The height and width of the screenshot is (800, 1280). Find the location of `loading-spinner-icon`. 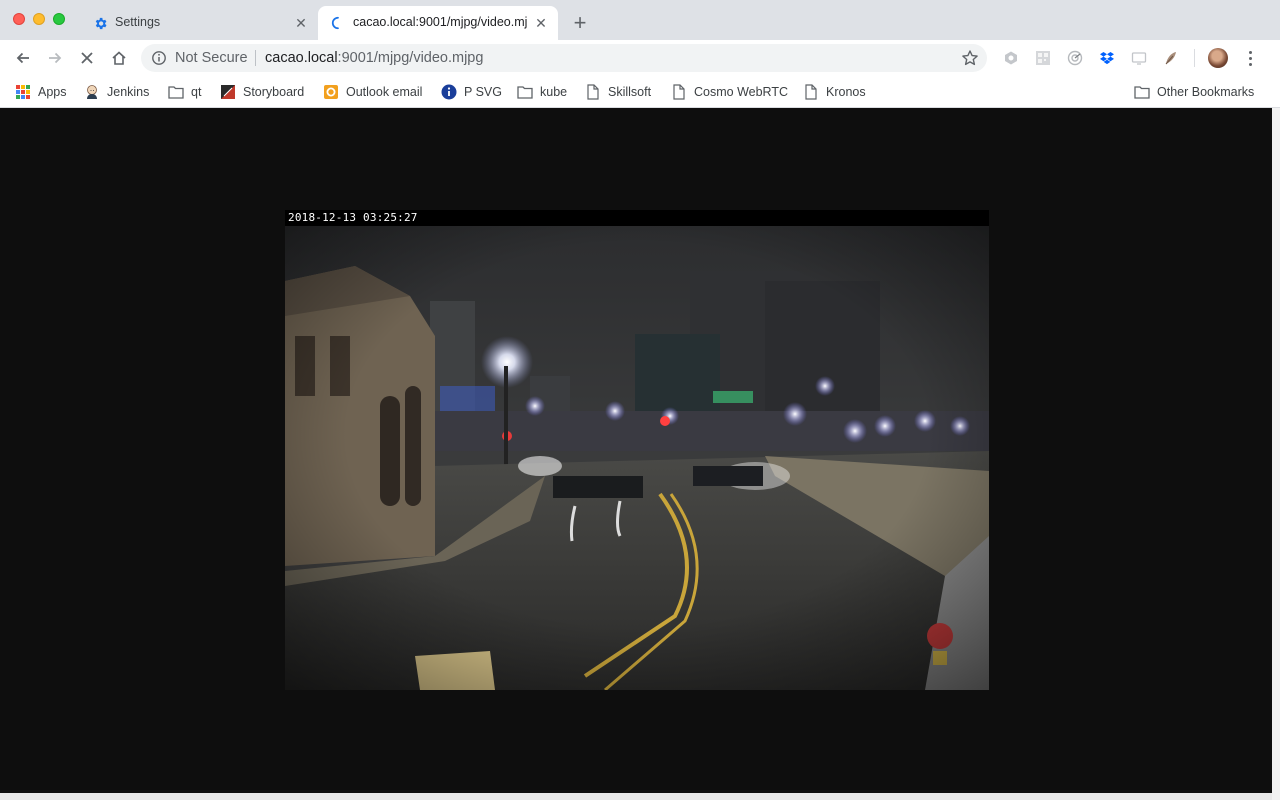

loading-spinner-icon is located at coordinates (338, 23).